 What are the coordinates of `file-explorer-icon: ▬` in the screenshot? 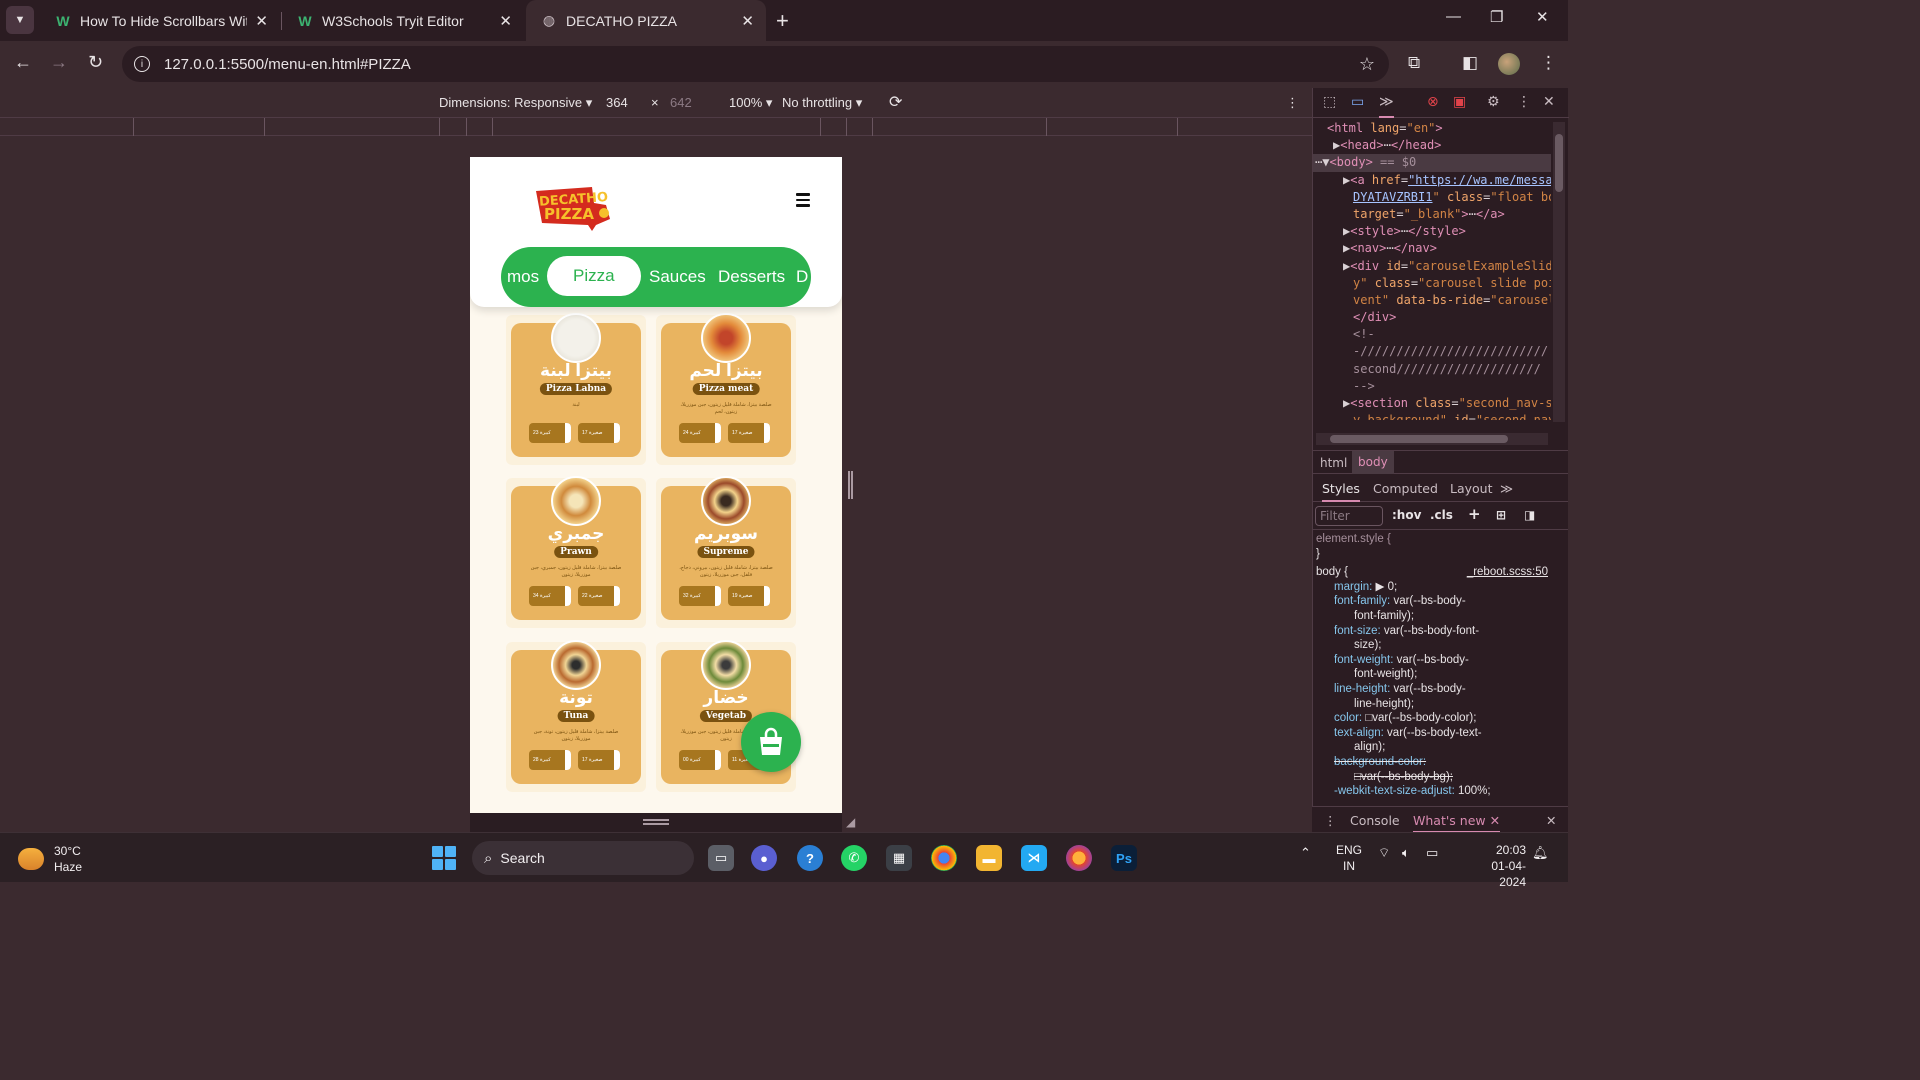 It's located at (989, 858).